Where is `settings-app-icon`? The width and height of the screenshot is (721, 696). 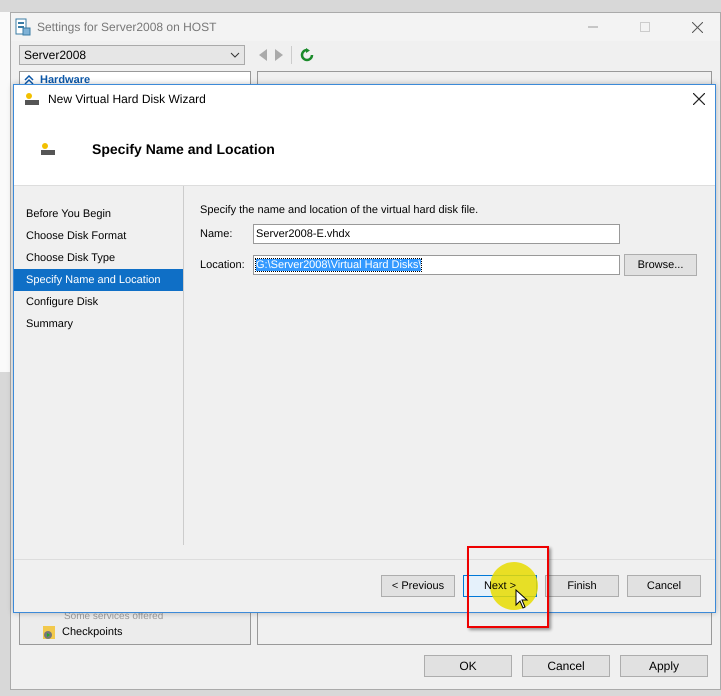
settings-app-icon is located at coordinates (23, 27).